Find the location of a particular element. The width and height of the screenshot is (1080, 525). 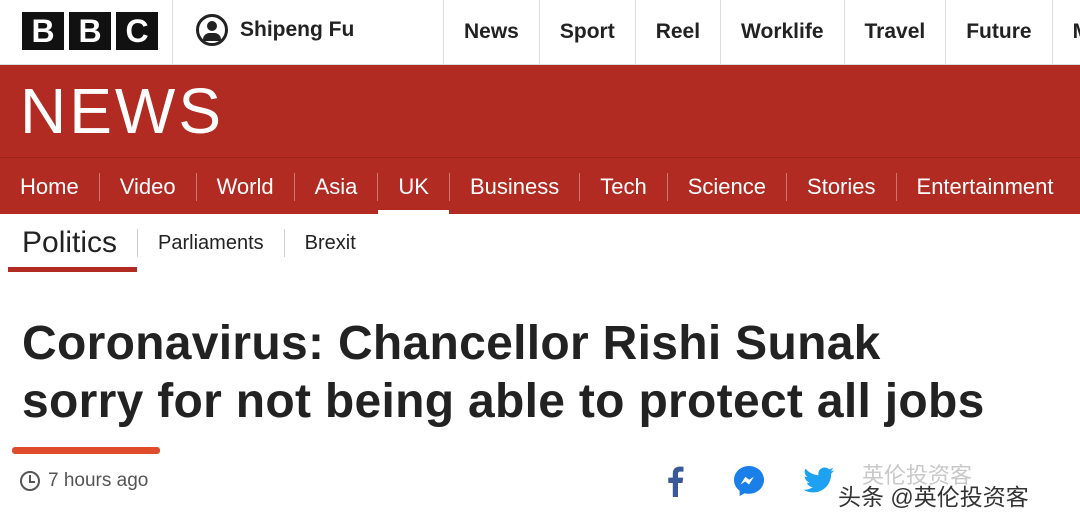

global-nav-sport: Sport is located at coordinates (586, 32).